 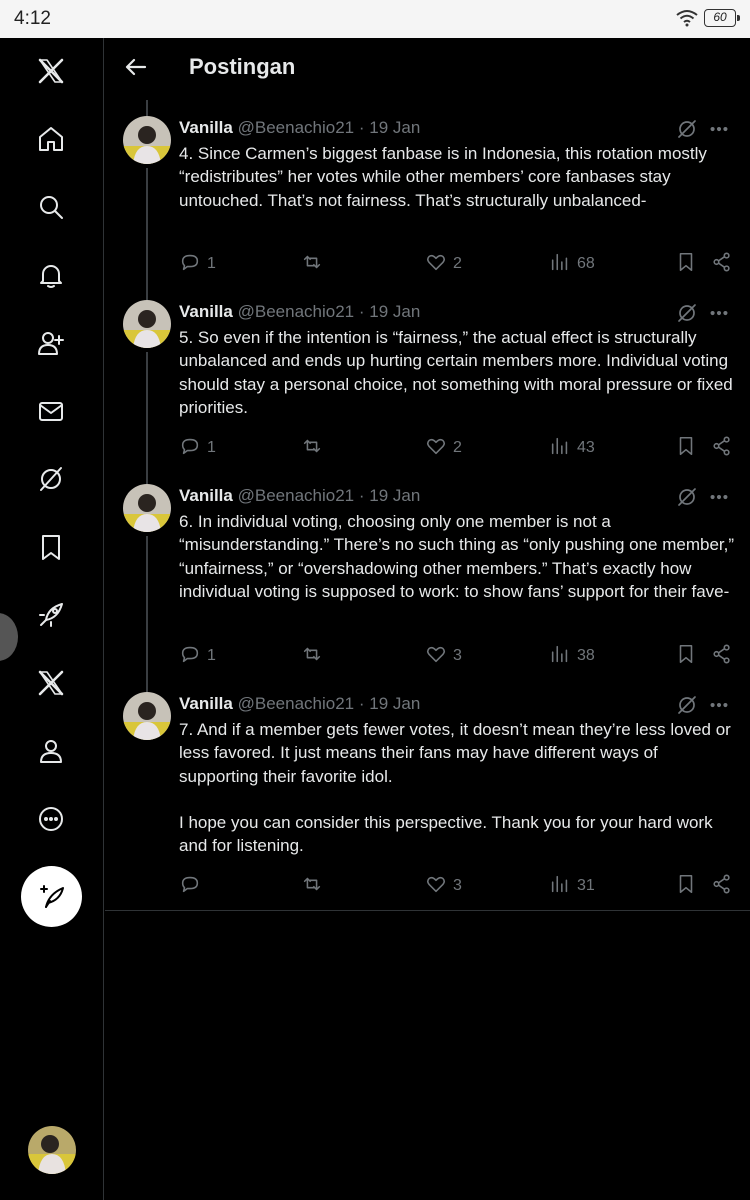 I want to click on profile-icon, so click(x=51, y=751).